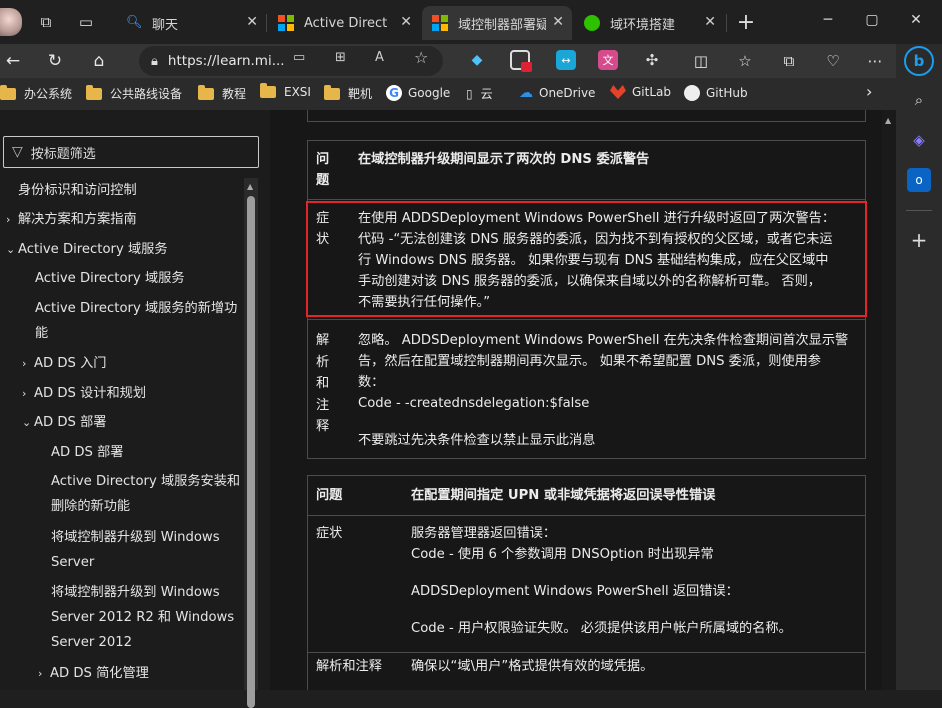 Image resolution: width=942 pixels, height=708 pixels. Describe the element at coordinates (919, 180) in the screenshot. I see `outlook-icon: o` at that location.